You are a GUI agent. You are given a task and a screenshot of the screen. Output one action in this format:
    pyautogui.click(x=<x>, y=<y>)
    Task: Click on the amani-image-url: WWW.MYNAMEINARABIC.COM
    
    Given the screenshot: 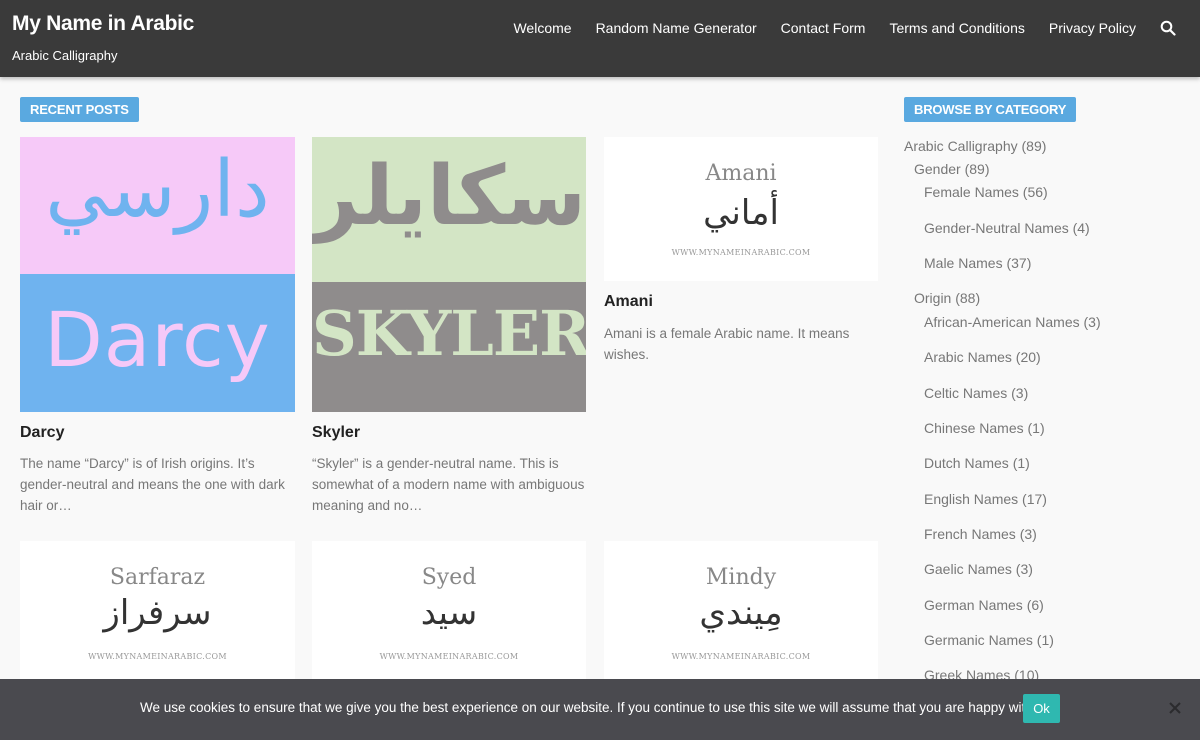 What is the action you would take?
    pyautogui.click(x=741, y=252)
    